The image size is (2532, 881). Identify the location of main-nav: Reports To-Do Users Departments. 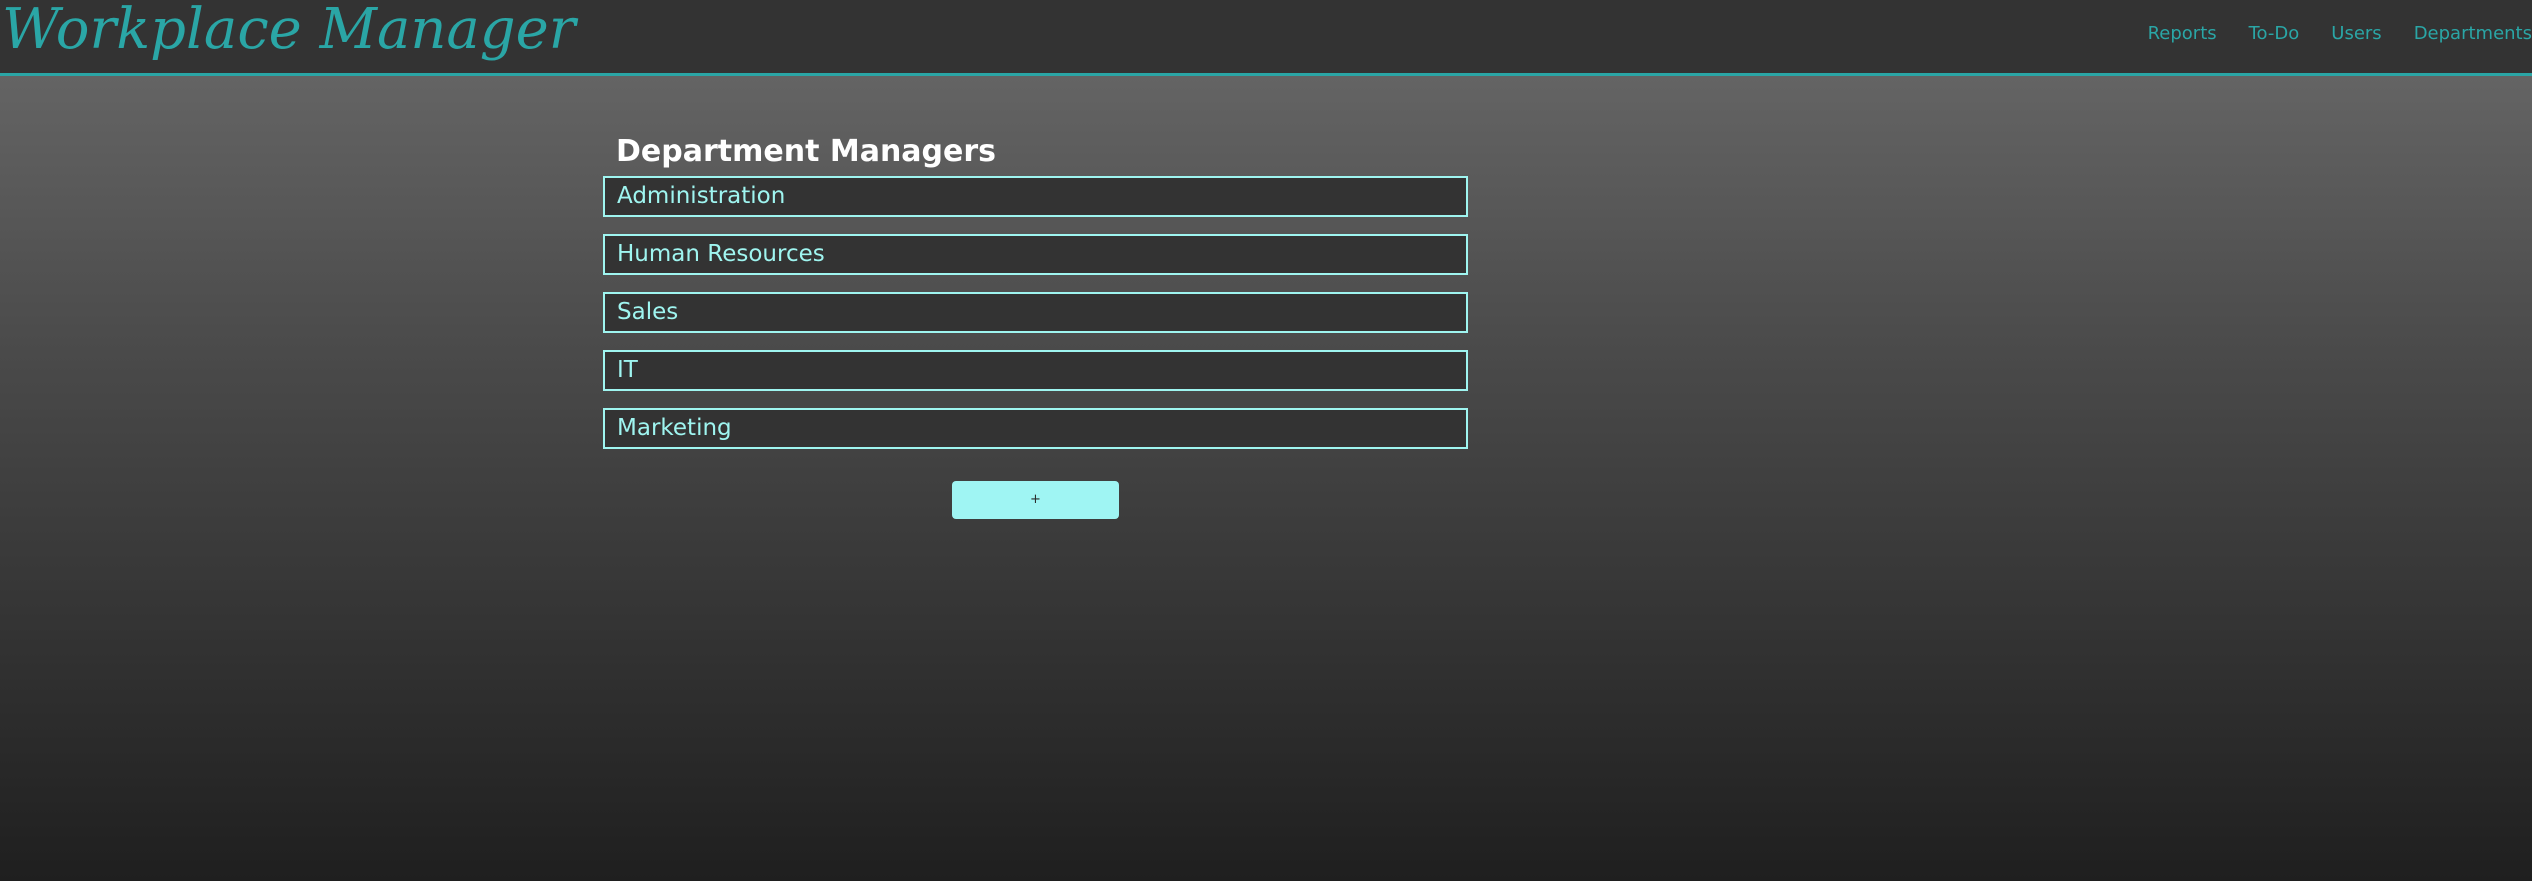
(2332, 34).